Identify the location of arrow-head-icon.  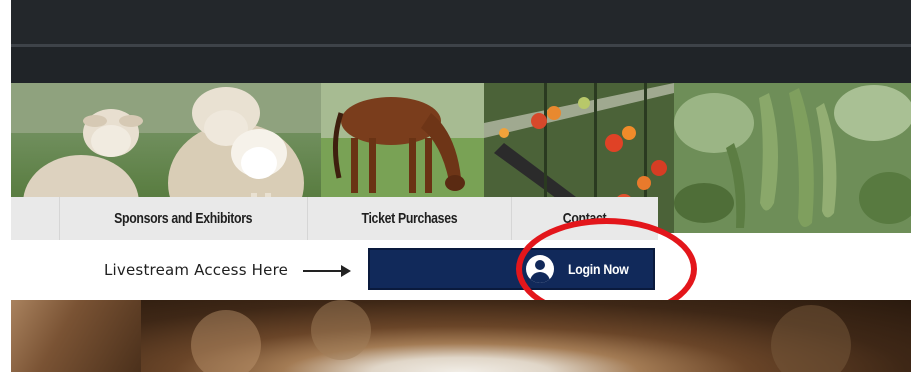
(346, 271).